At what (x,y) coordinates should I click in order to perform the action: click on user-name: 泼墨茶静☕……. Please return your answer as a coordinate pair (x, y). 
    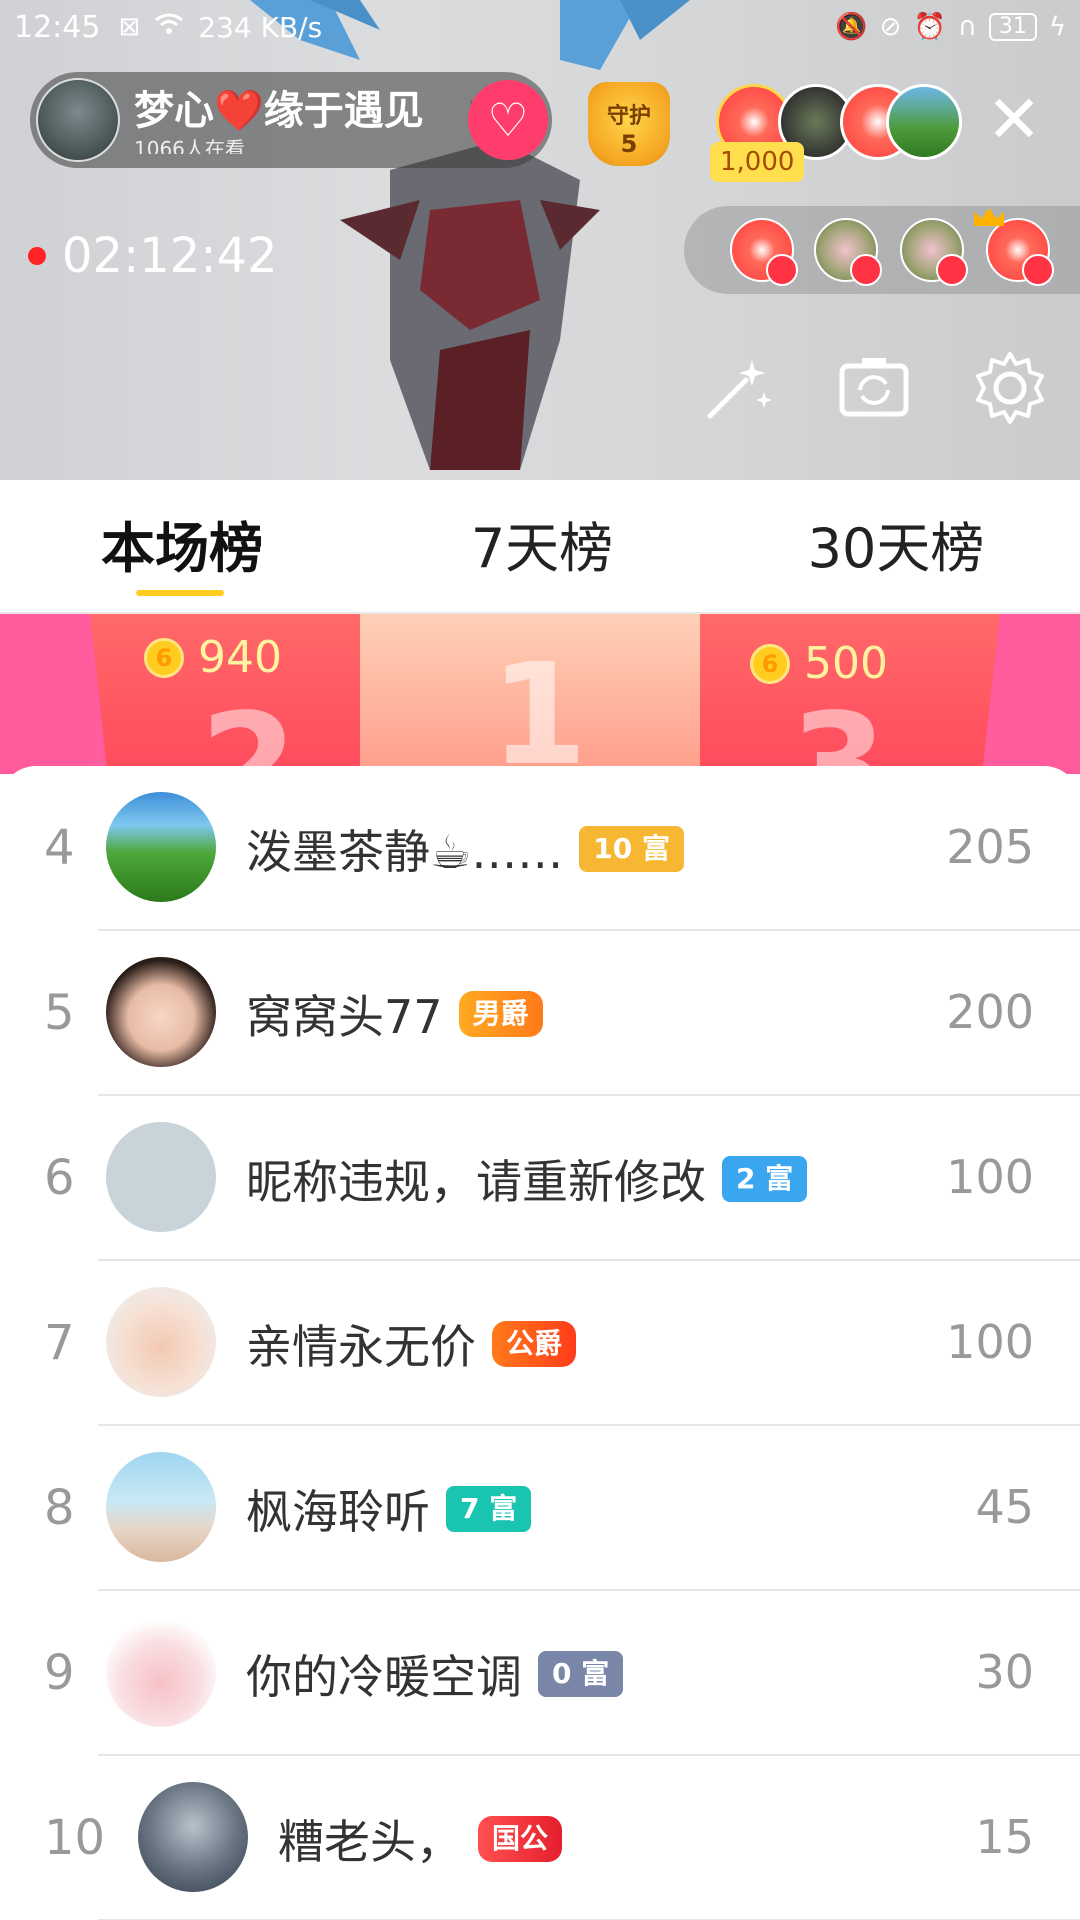
    Looking at the image, I should click on (405, 852).